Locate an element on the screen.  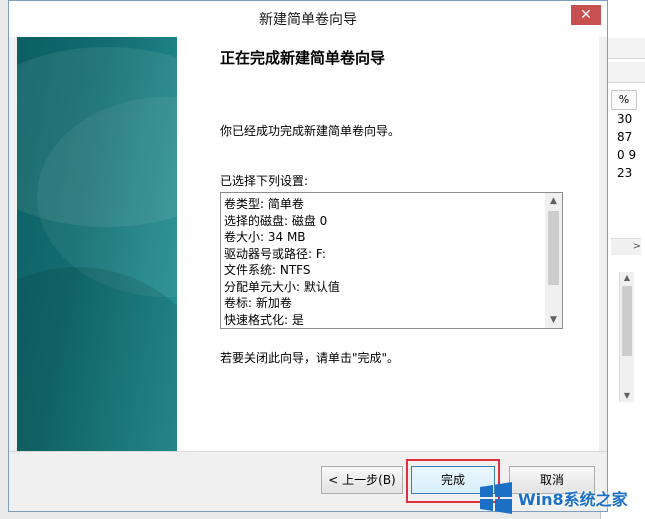
dialog-title: 新建简单卷向导 is located at coordinates (308, 20).